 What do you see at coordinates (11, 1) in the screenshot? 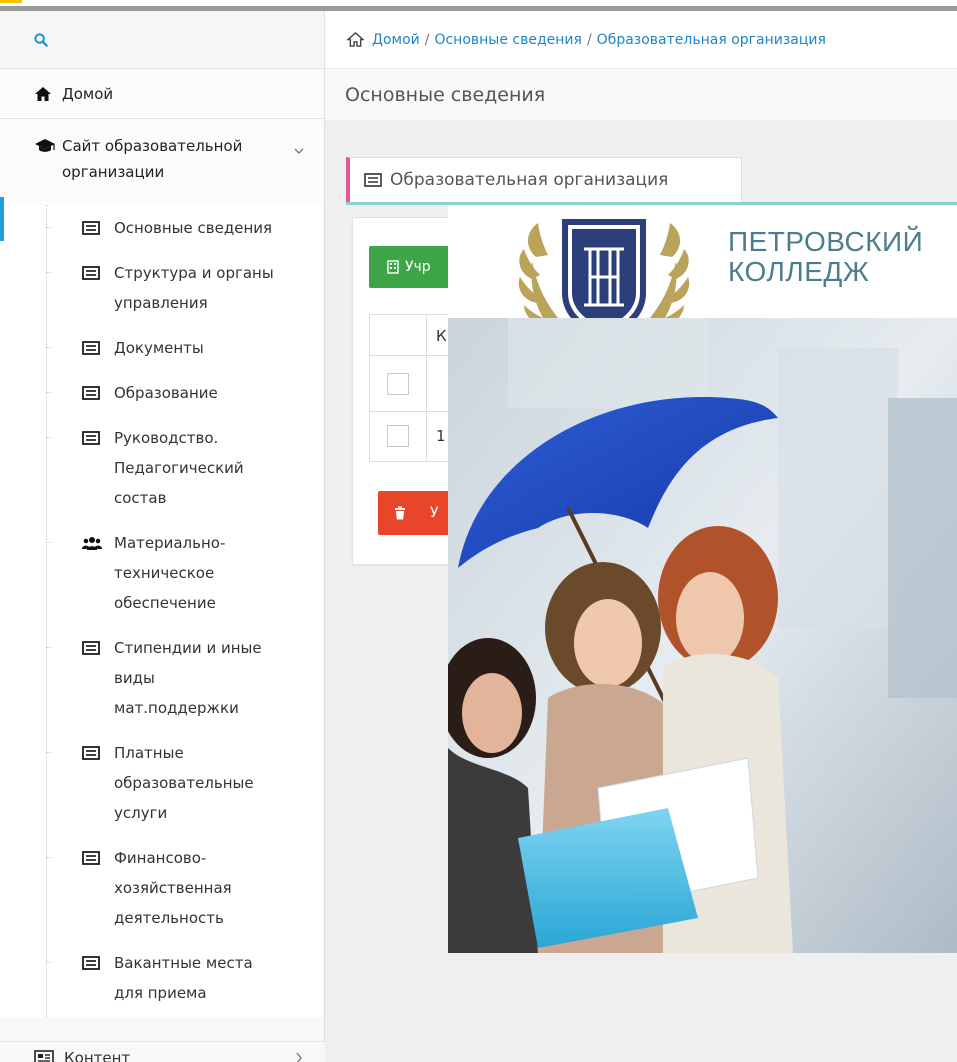
I see `top-accent` at bounding box center [11, 1].